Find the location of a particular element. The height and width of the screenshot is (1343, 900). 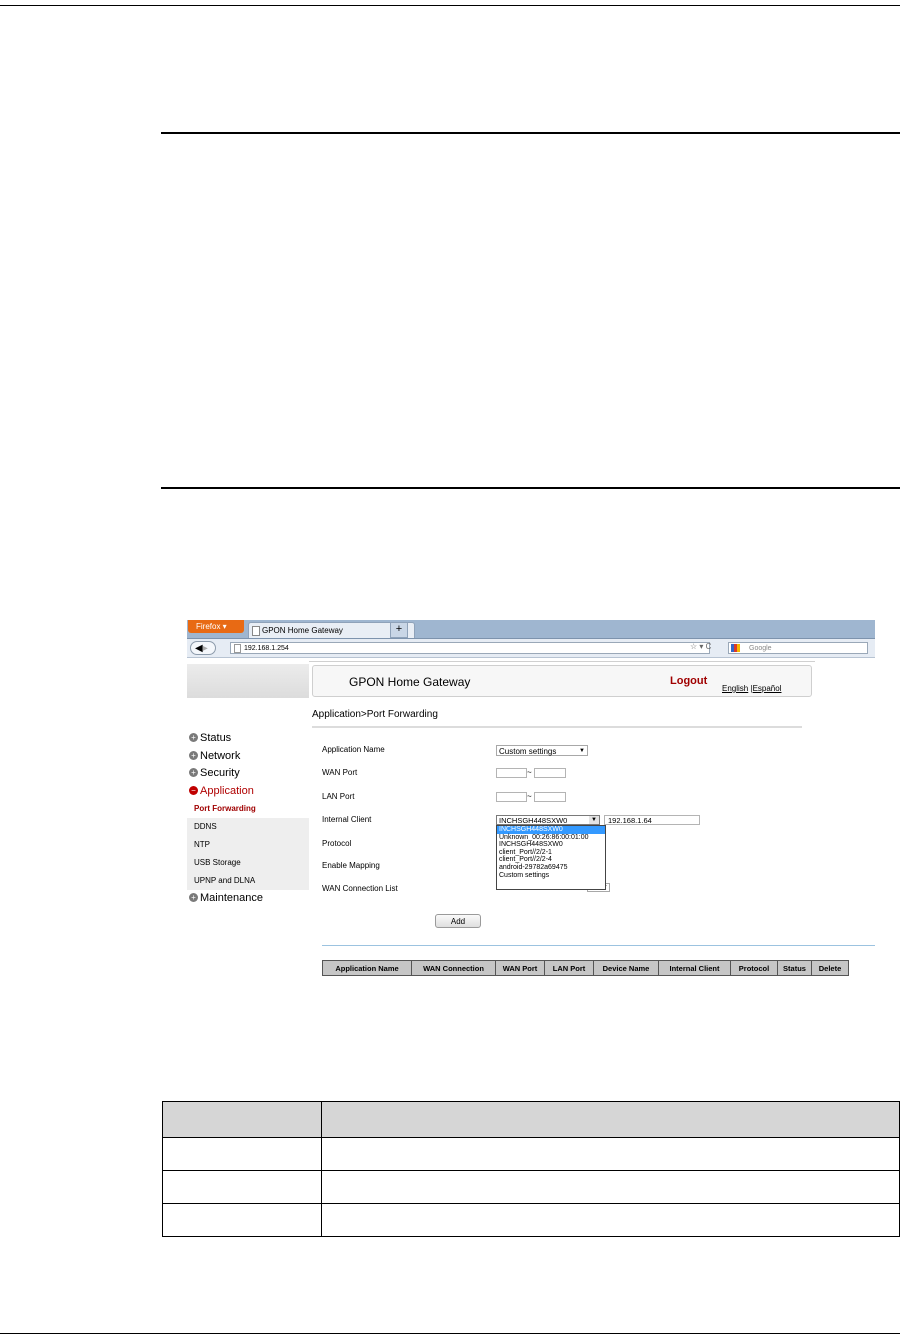

header-divider is located at coordinates (562, 661).